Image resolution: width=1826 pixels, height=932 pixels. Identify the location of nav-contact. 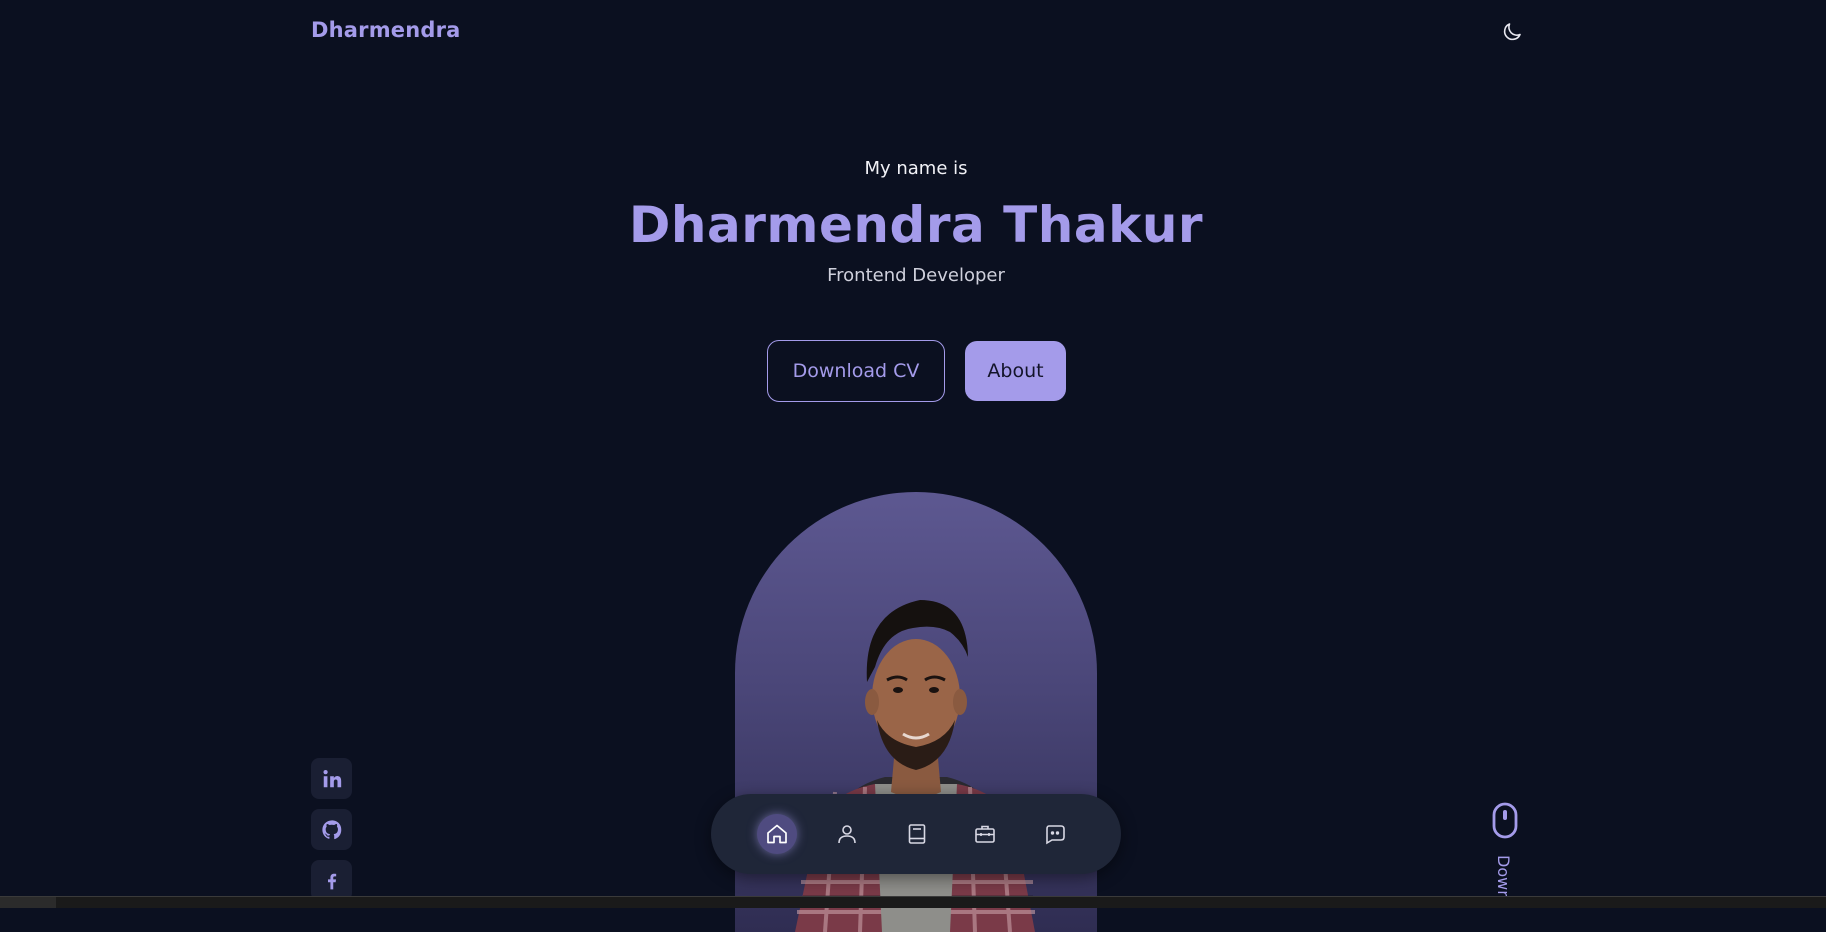
(1055, 834).